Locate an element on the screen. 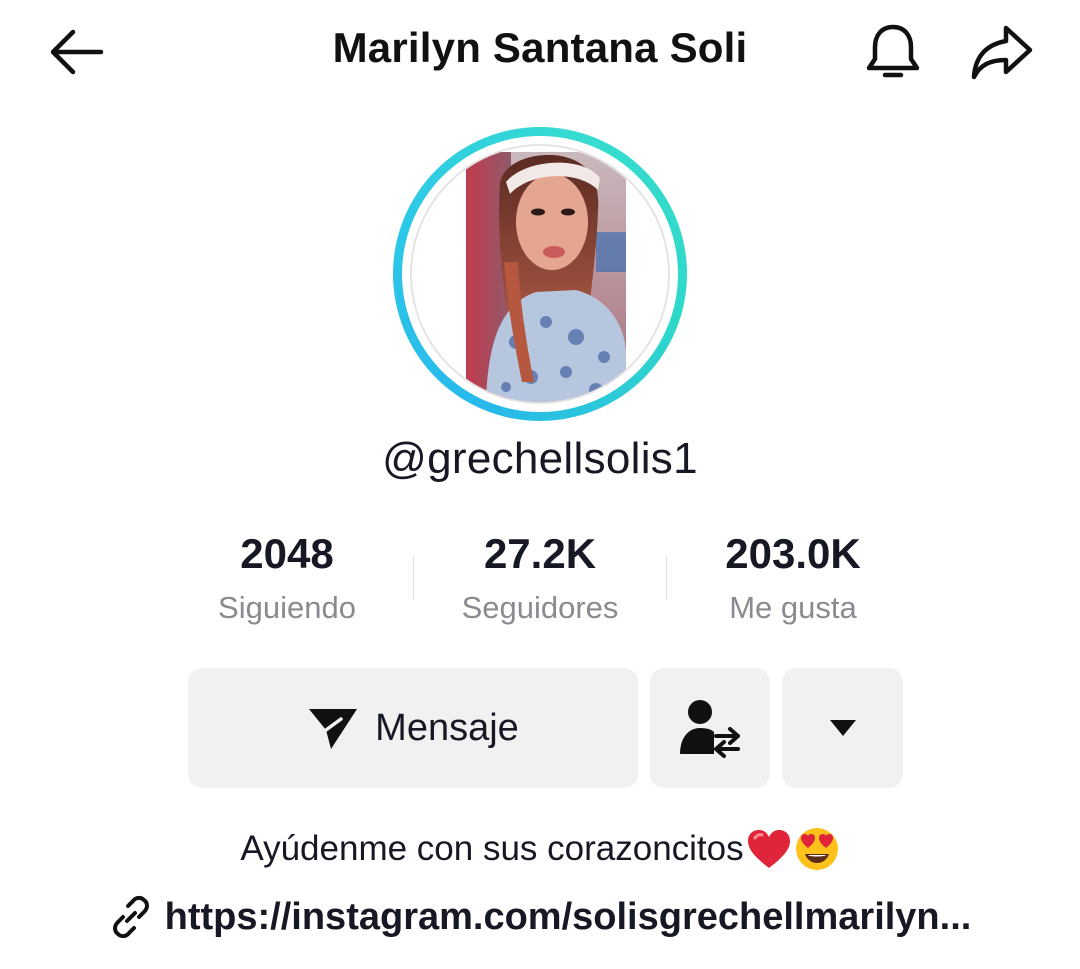 The height and width of the screenshot is (969, 1080). bio-text: Ayúdenme con sus corazoncitos is located at coordinates (492, 848).